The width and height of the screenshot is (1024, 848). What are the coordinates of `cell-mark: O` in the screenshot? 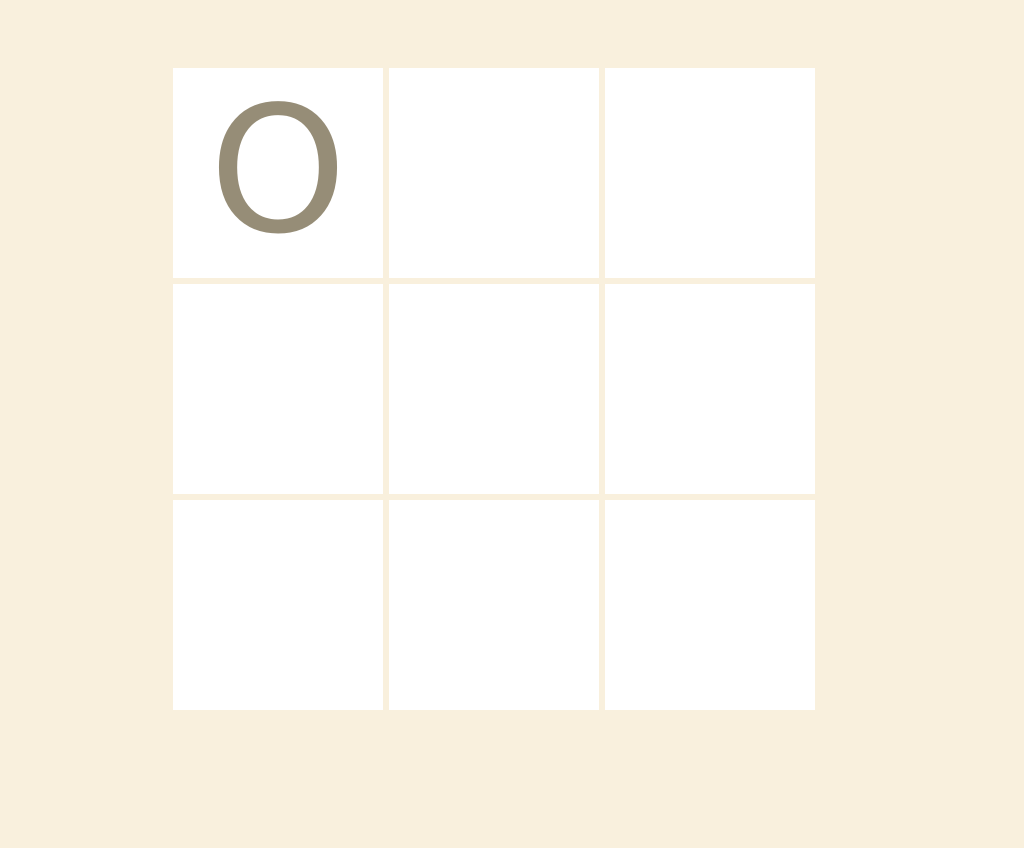 It's located at (278, 173).